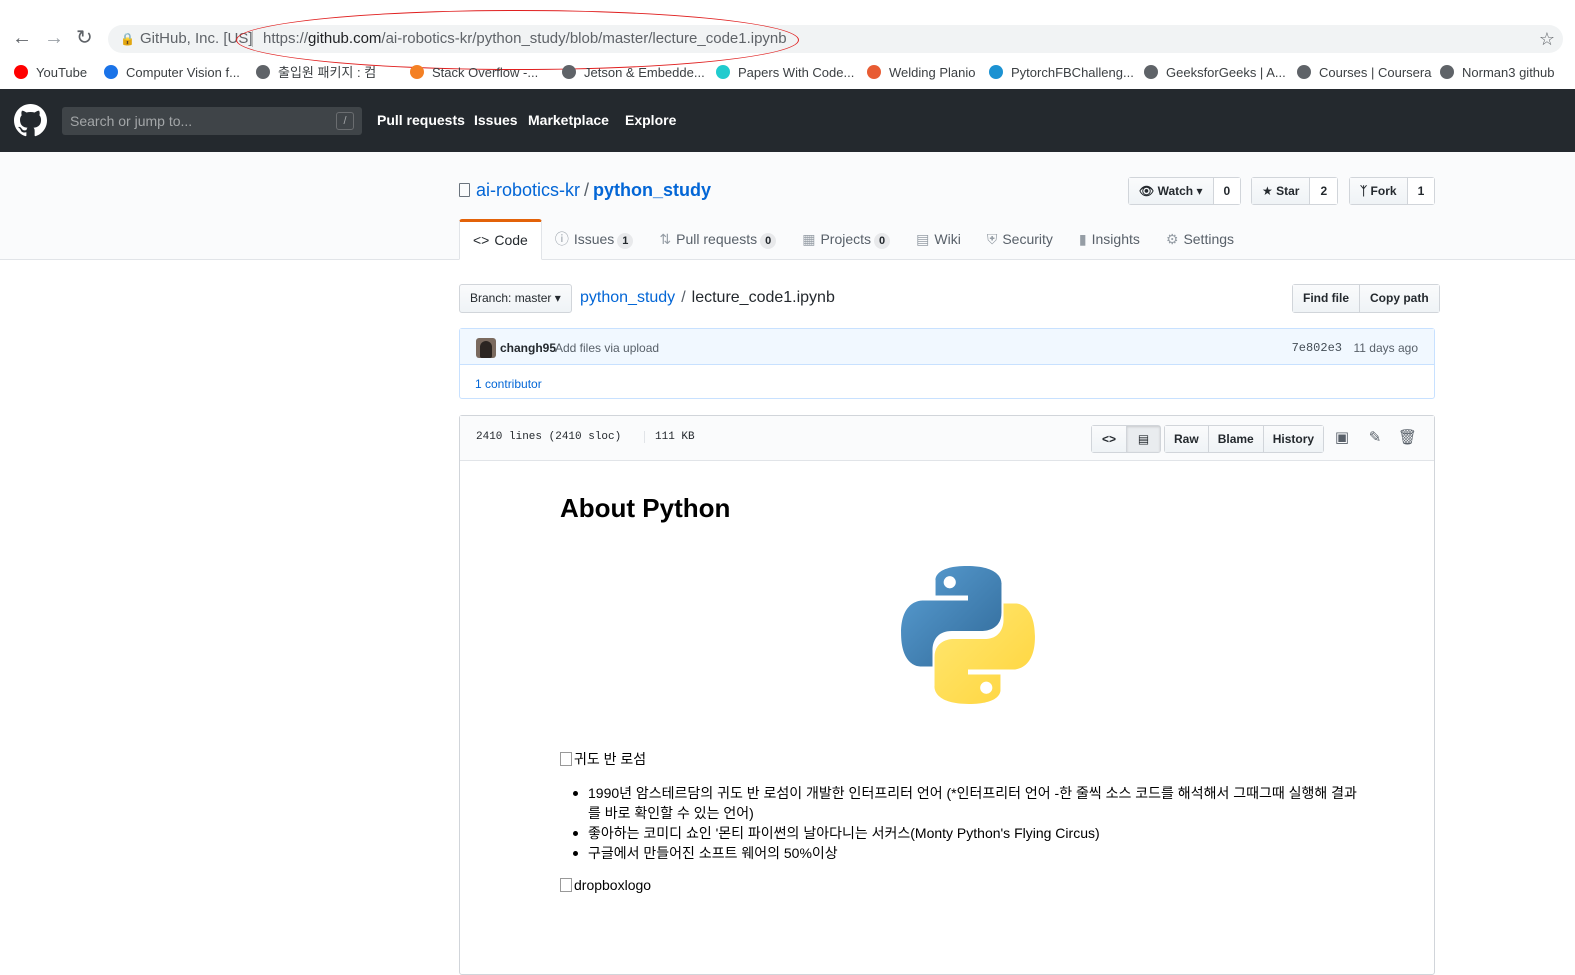 The image size is (1575, 975). I want to click on graph-icon: ▮, so click(1082, 239).